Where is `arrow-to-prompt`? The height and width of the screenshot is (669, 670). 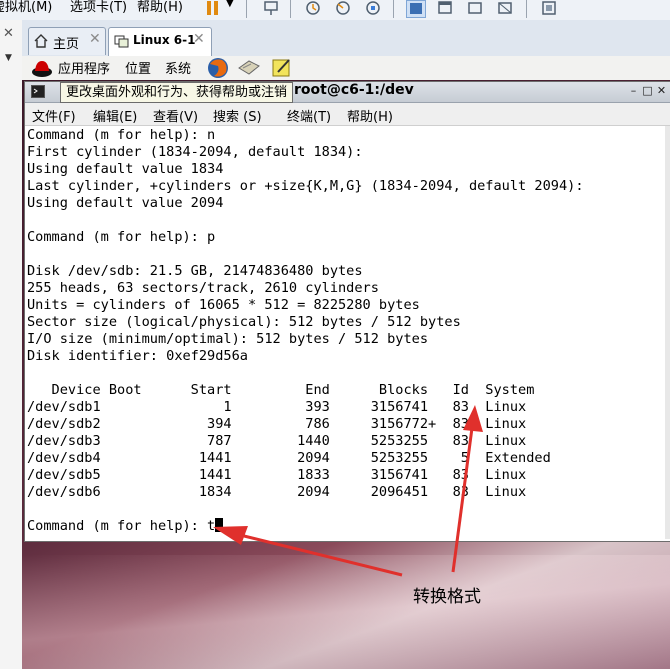
arrow-to-prompt is located at coordinates (308, 551).